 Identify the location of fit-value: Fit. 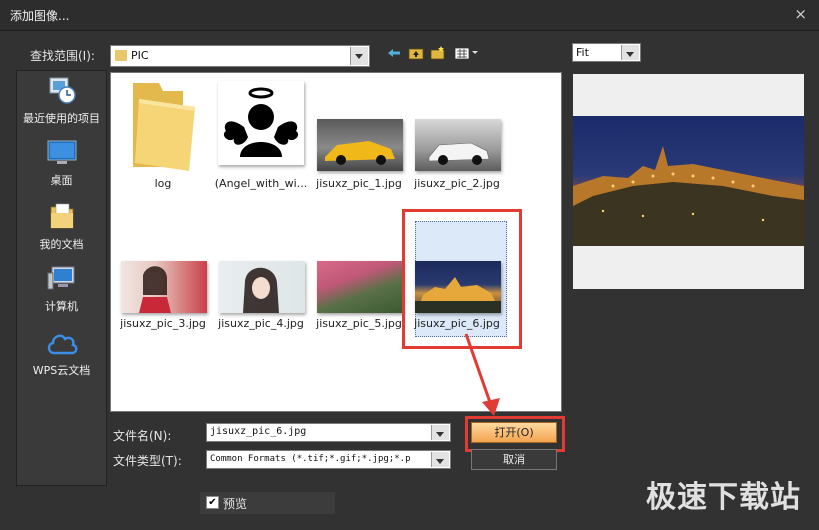
(582, 52).